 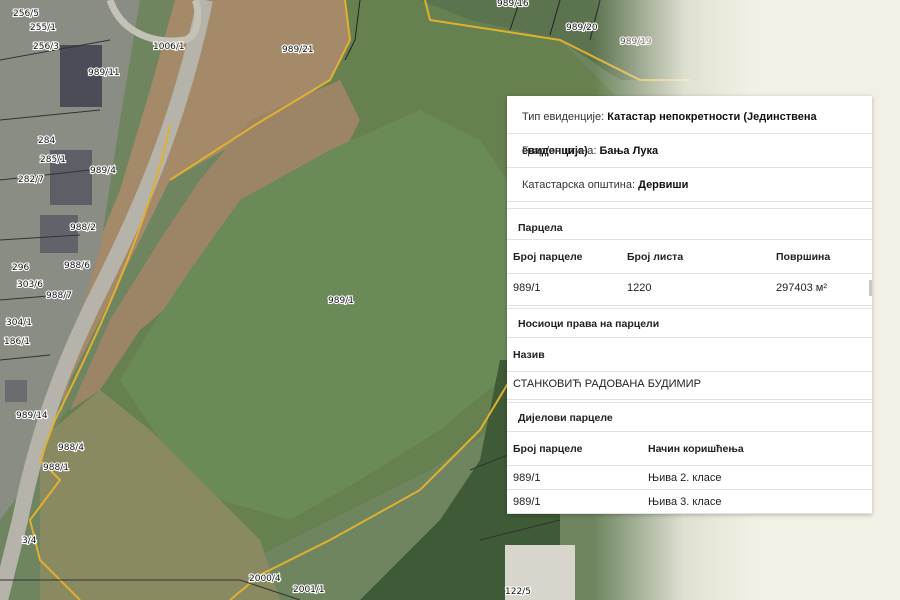 What do you see at coordinates (77, 266) in the screenshot?
I see `parcel-number-label: 988/6` at bounding box center [77, 266].